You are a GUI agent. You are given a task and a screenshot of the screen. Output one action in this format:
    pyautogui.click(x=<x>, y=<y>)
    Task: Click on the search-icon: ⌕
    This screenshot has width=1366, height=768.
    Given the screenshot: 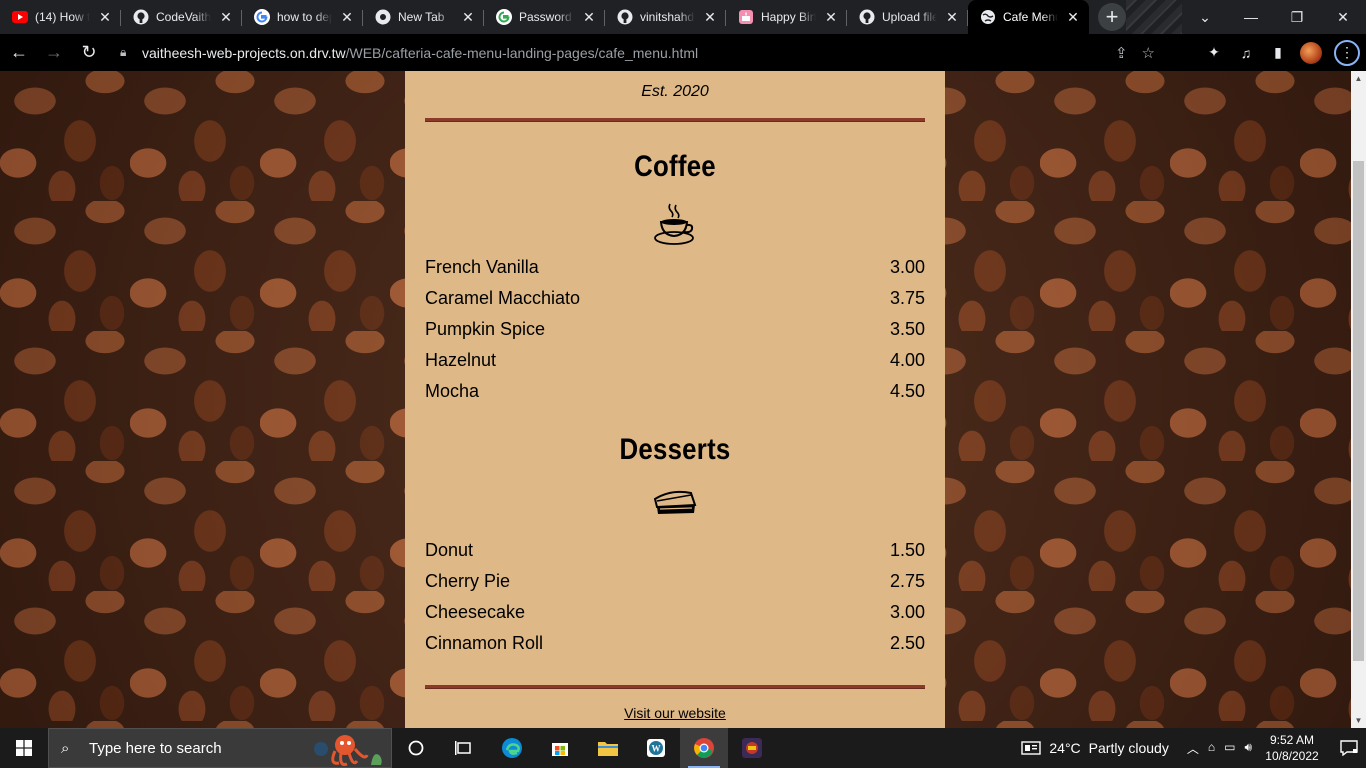 What is the action you would take?
    pyautogui.click(x=65, y=748)
    